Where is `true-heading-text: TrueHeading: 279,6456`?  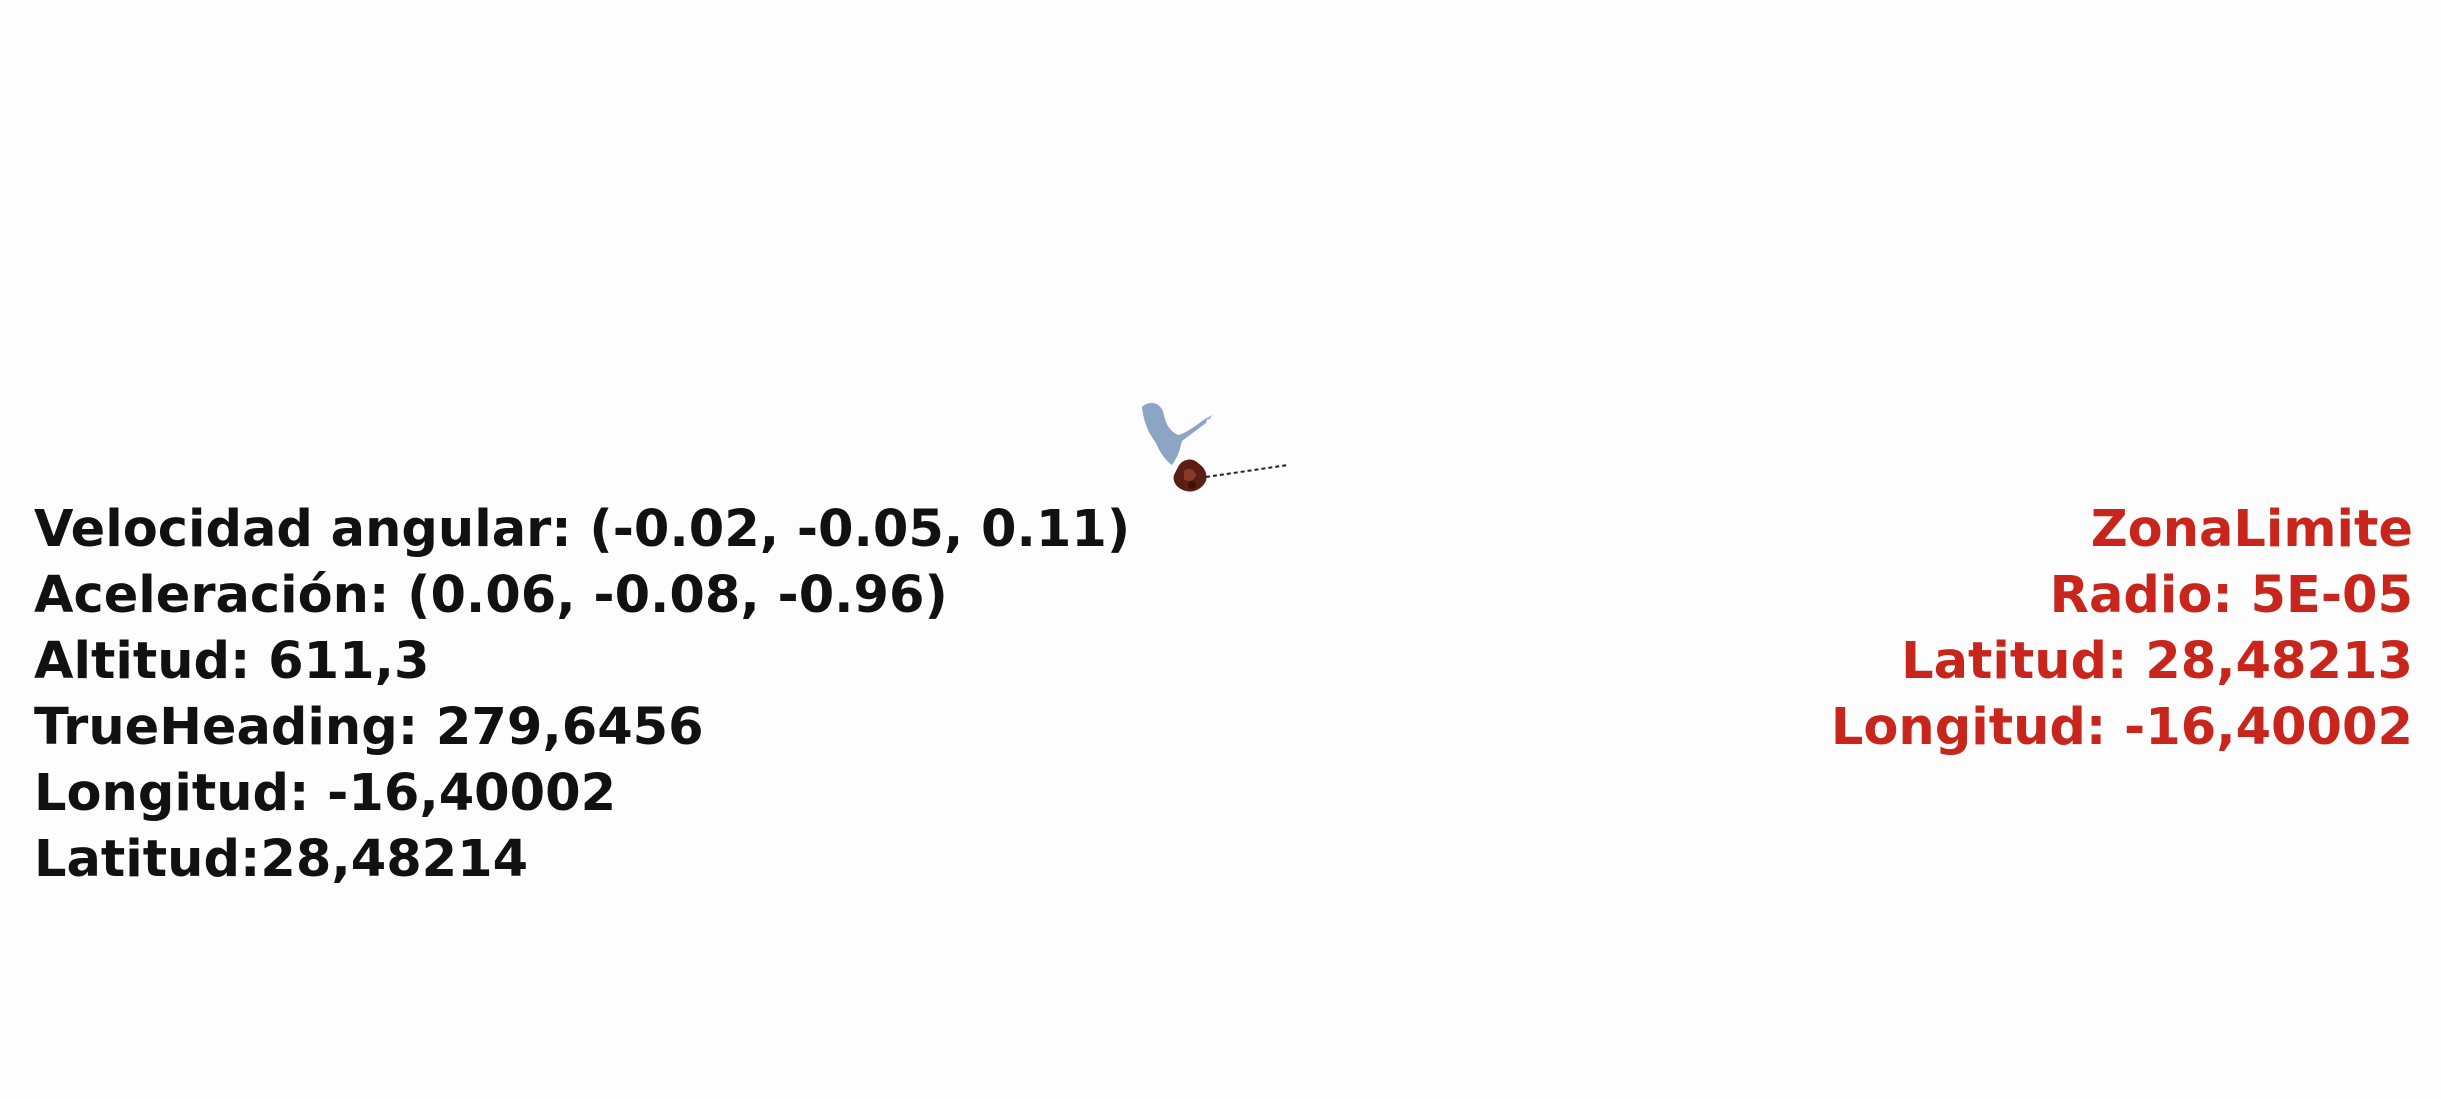
true-heading-text: TrueHeading: 279,6456 is located at coordinates (369, 727).